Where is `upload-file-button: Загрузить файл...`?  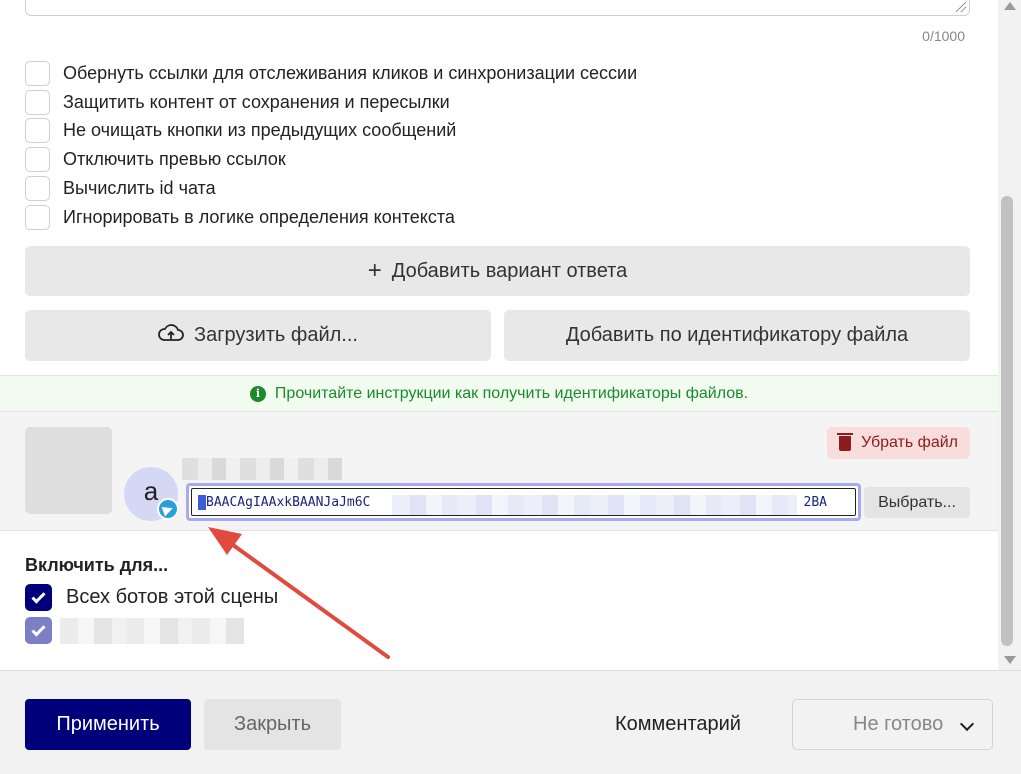
upload-file-button: Загрузить файл... is located at coordinates (258, 335).